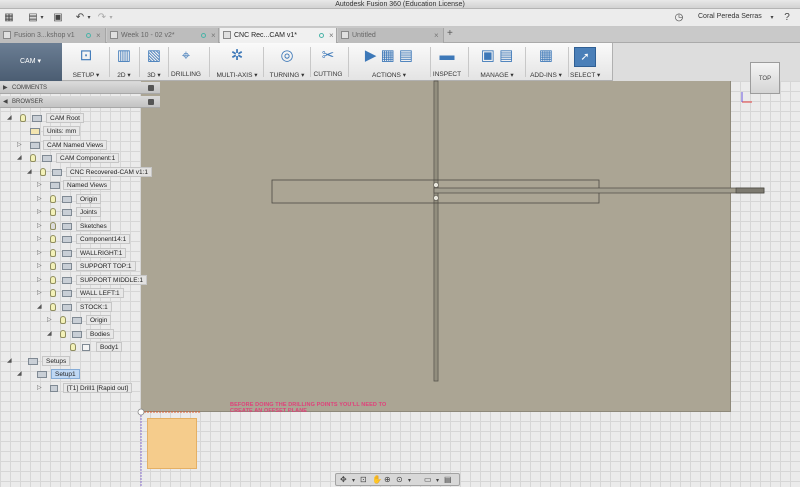 This screenshot has height=487, width=800. Describe the element at coordinates (65, 118) in the screenshot. I see `tree-node-label: CAM Root` at that location.